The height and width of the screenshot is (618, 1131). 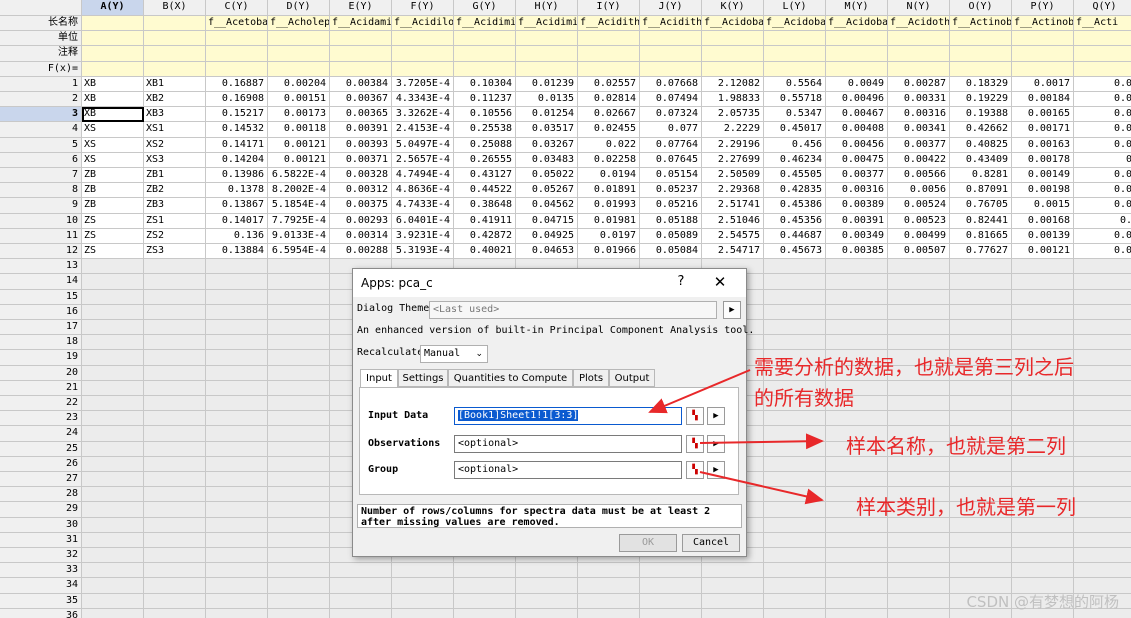 I want to click on column-header: M(Y), so click(x=857, y=8).